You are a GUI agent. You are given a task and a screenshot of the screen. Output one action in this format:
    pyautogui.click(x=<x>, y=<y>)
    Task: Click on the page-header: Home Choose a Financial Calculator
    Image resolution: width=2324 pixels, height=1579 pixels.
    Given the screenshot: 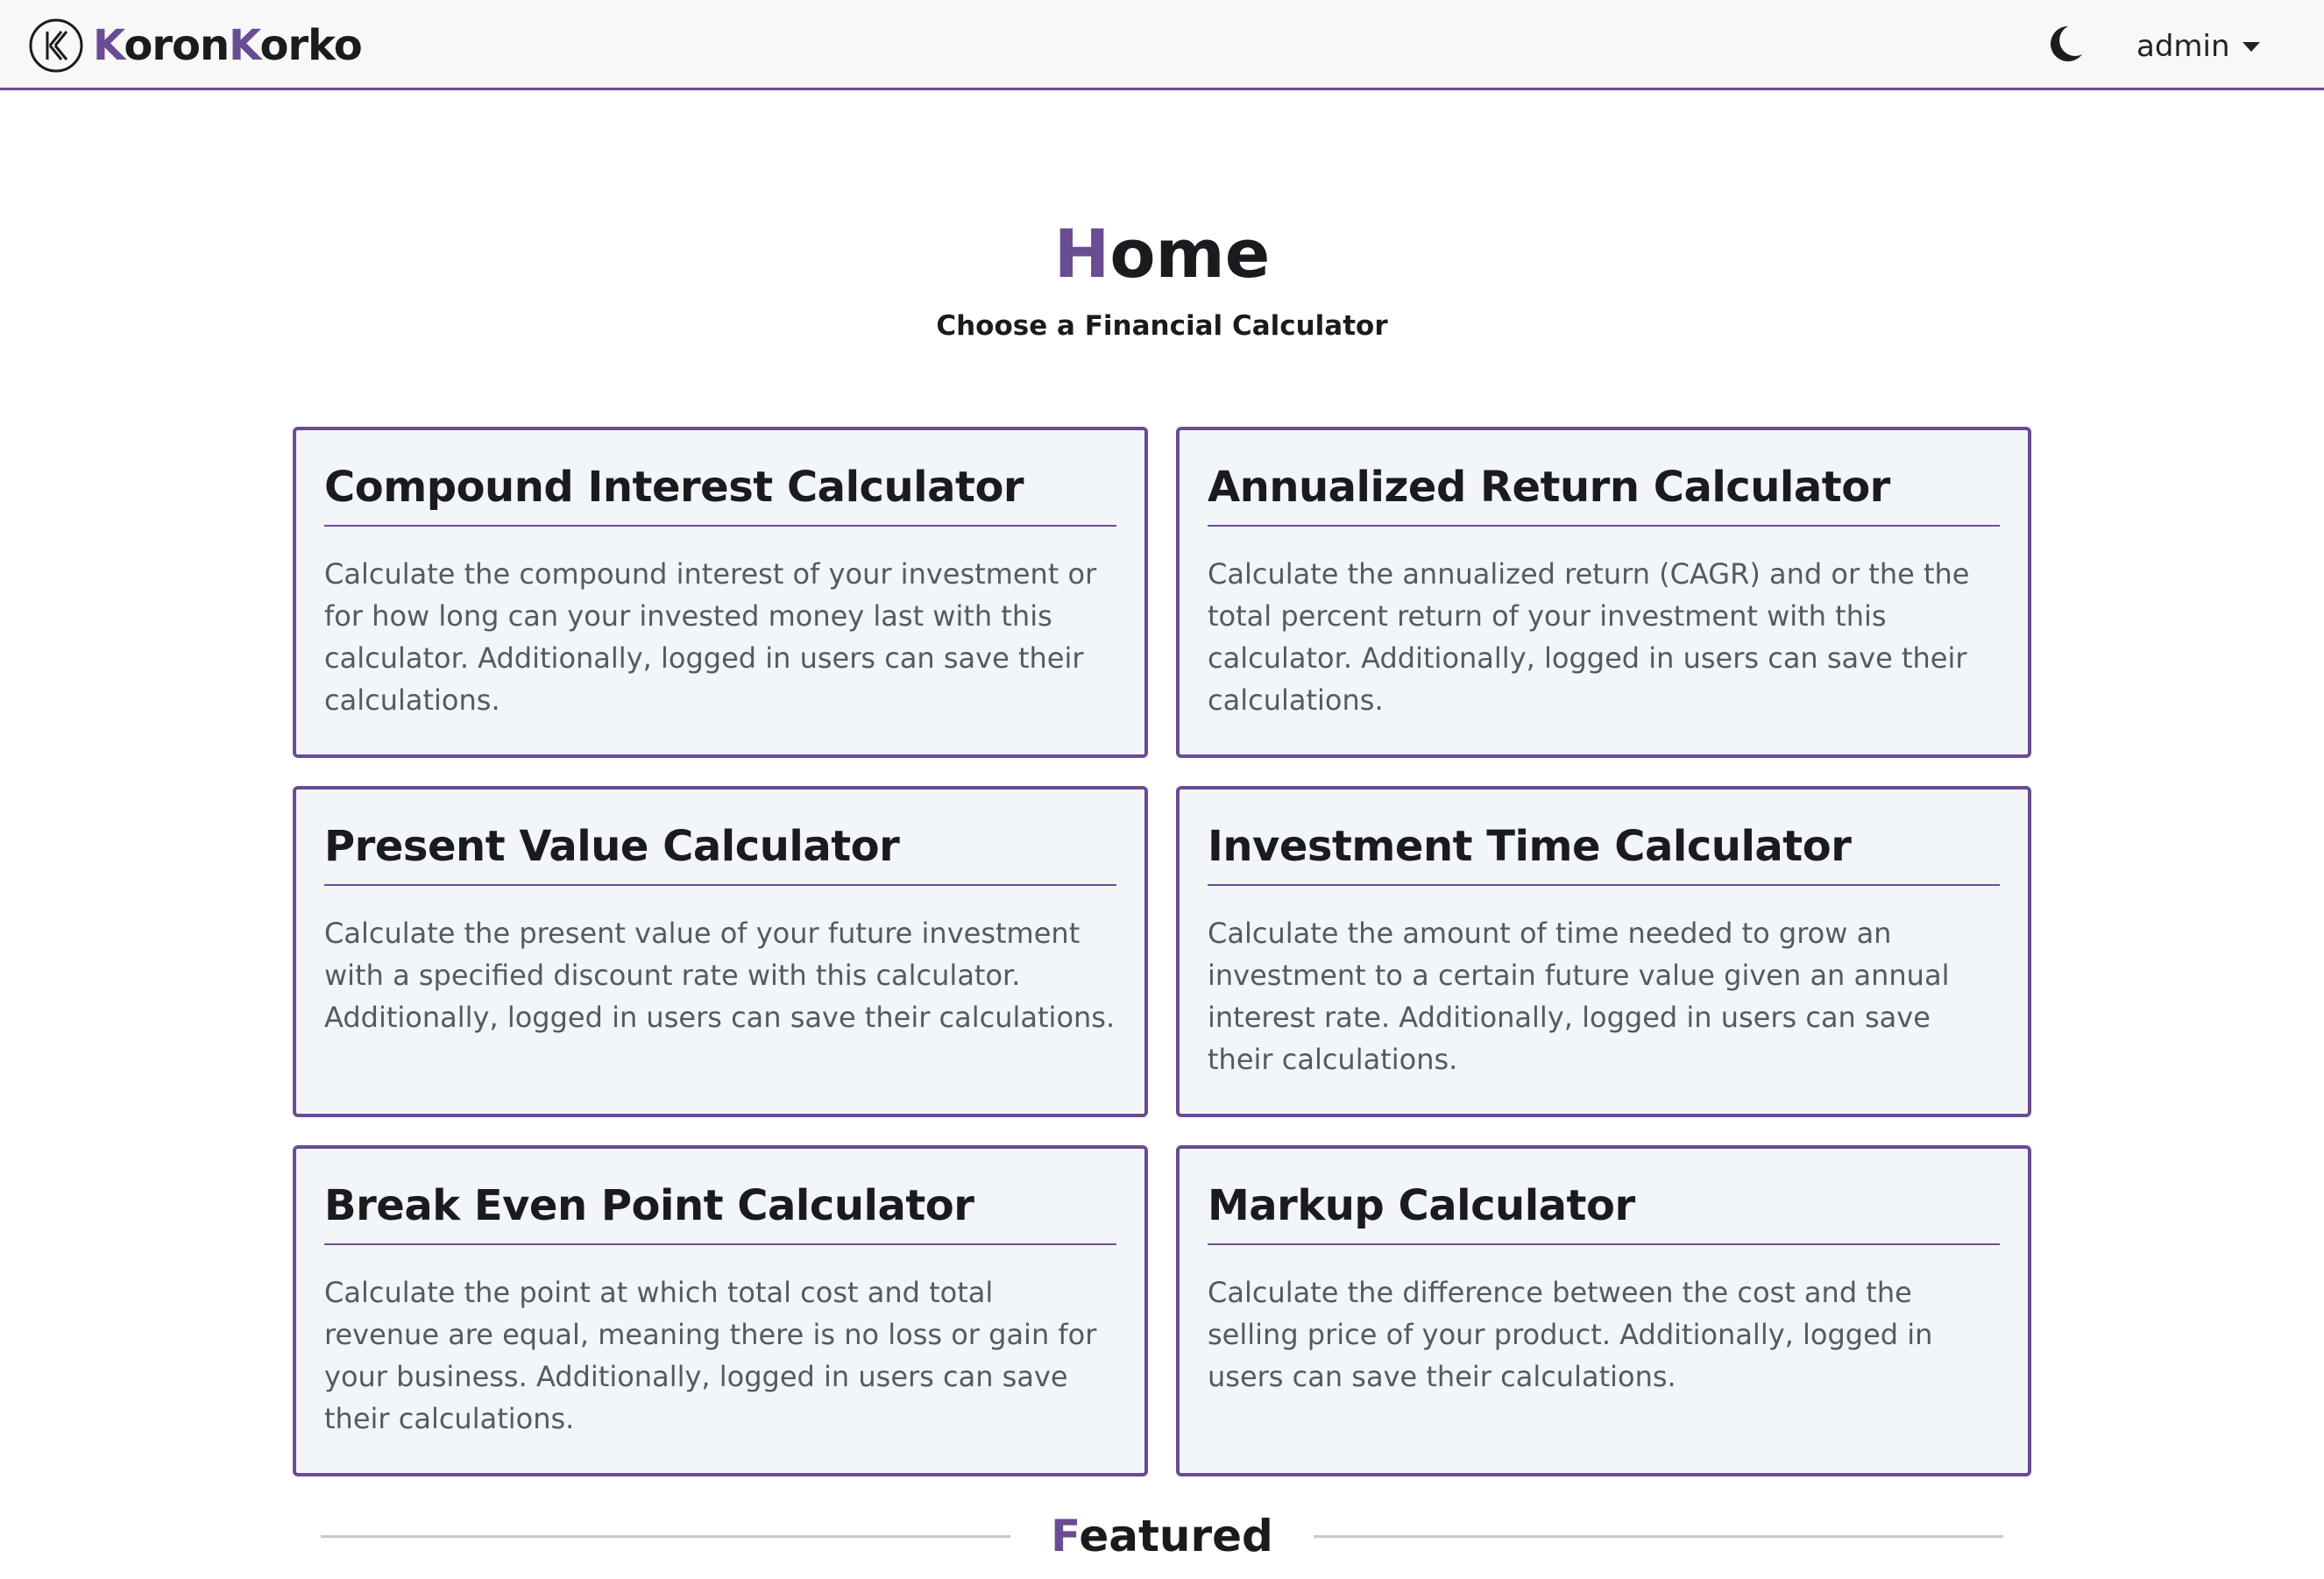 What is the action you would take?
    pyautogui.click(x=1162, y=277)
    